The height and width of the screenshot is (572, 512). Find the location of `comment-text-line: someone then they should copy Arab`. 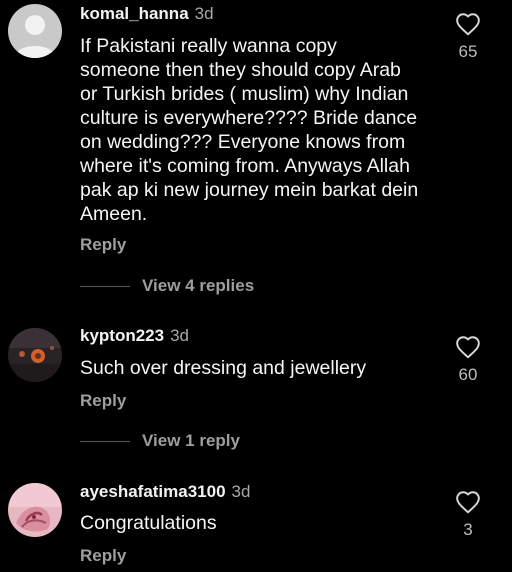

comment-text-line: someone then they should copy Arab is located at coordinates (240, 70).